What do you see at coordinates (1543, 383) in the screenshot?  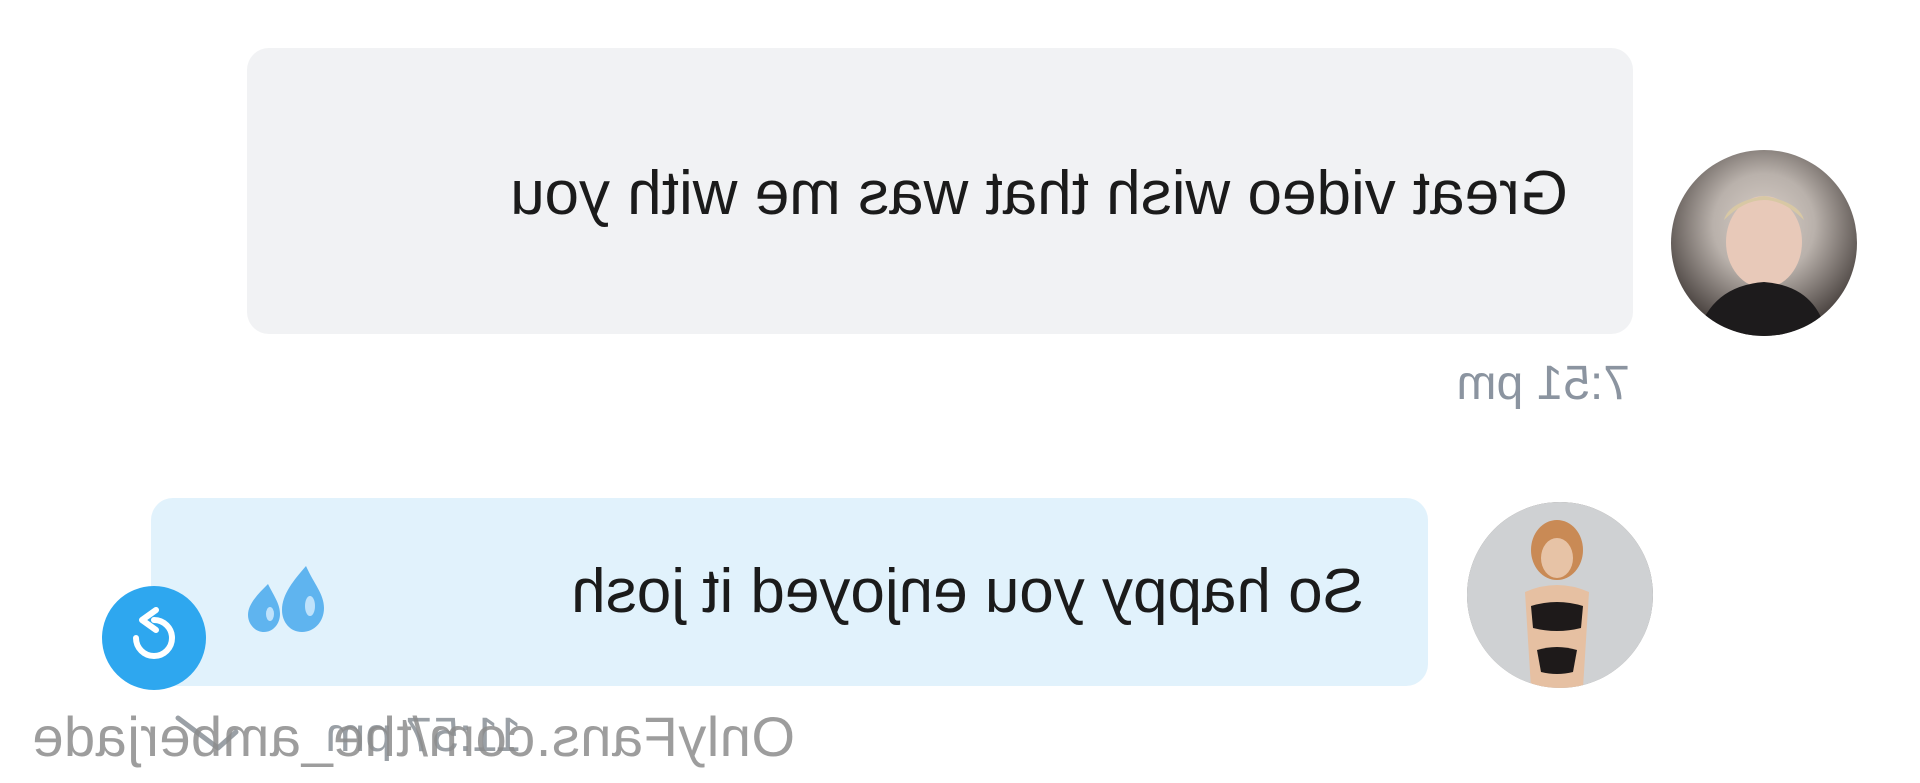 I see `message-timestamp: 7:51 pm` at bounding box center [1543, 383].